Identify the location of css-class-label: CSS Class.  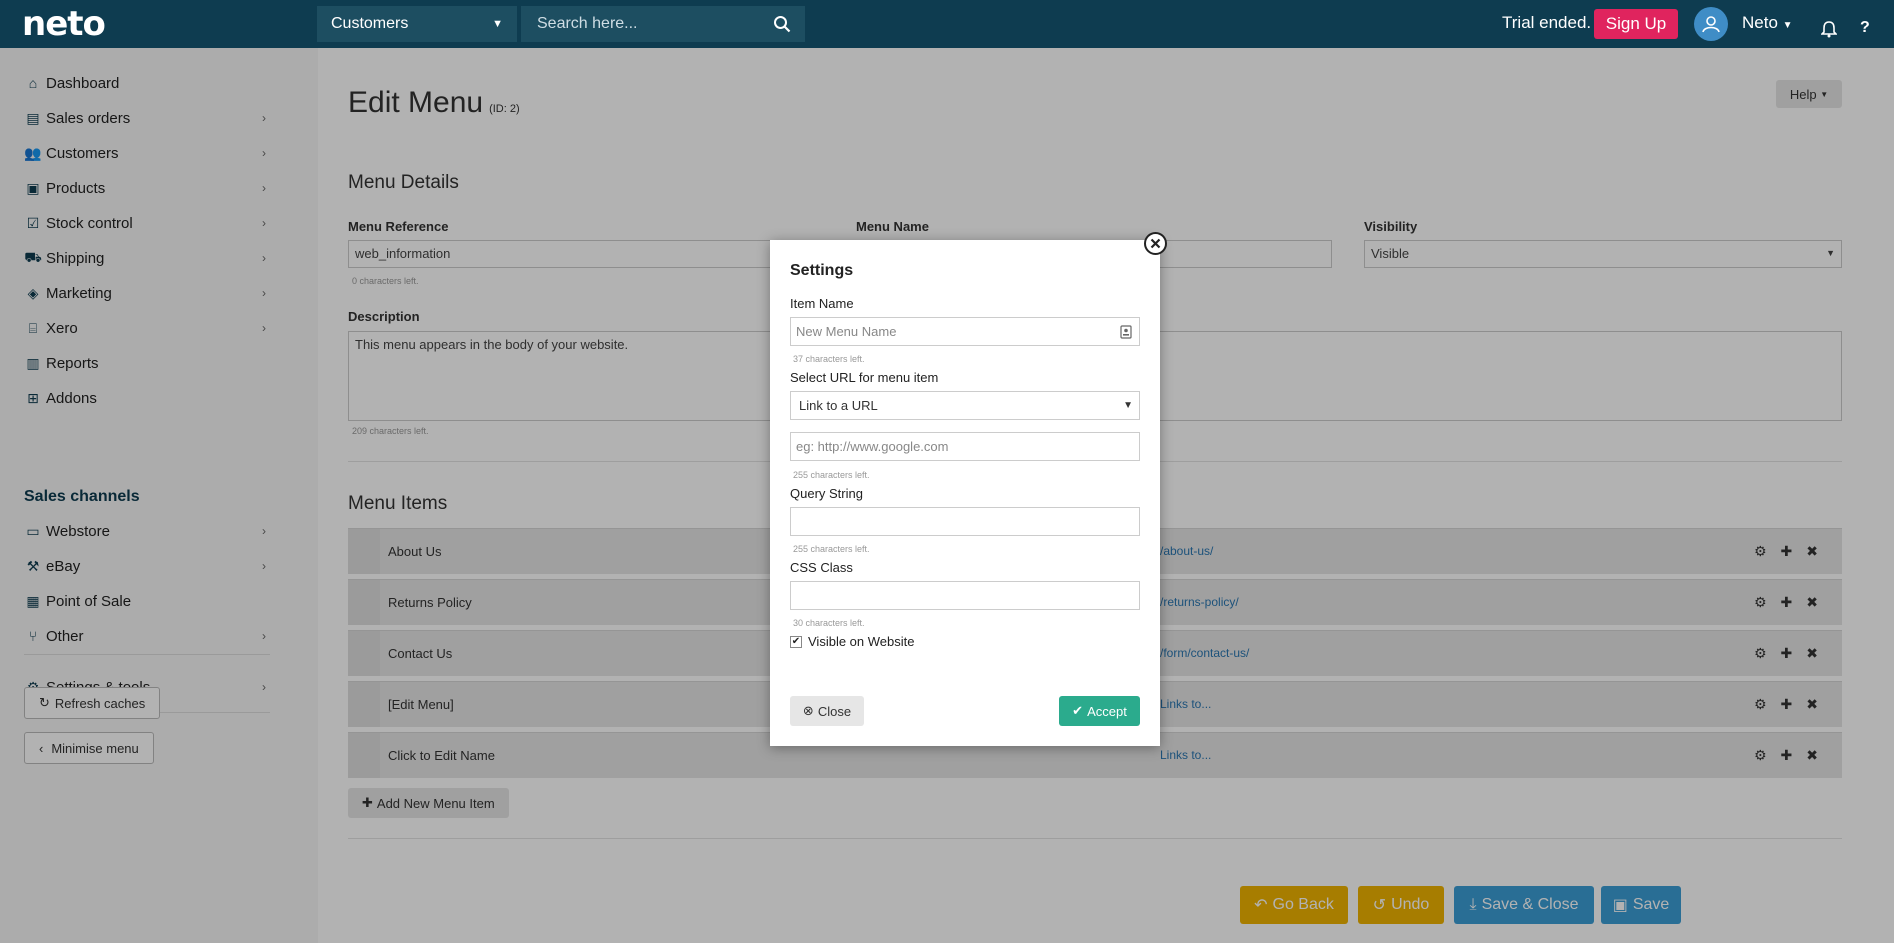
(821, 567).